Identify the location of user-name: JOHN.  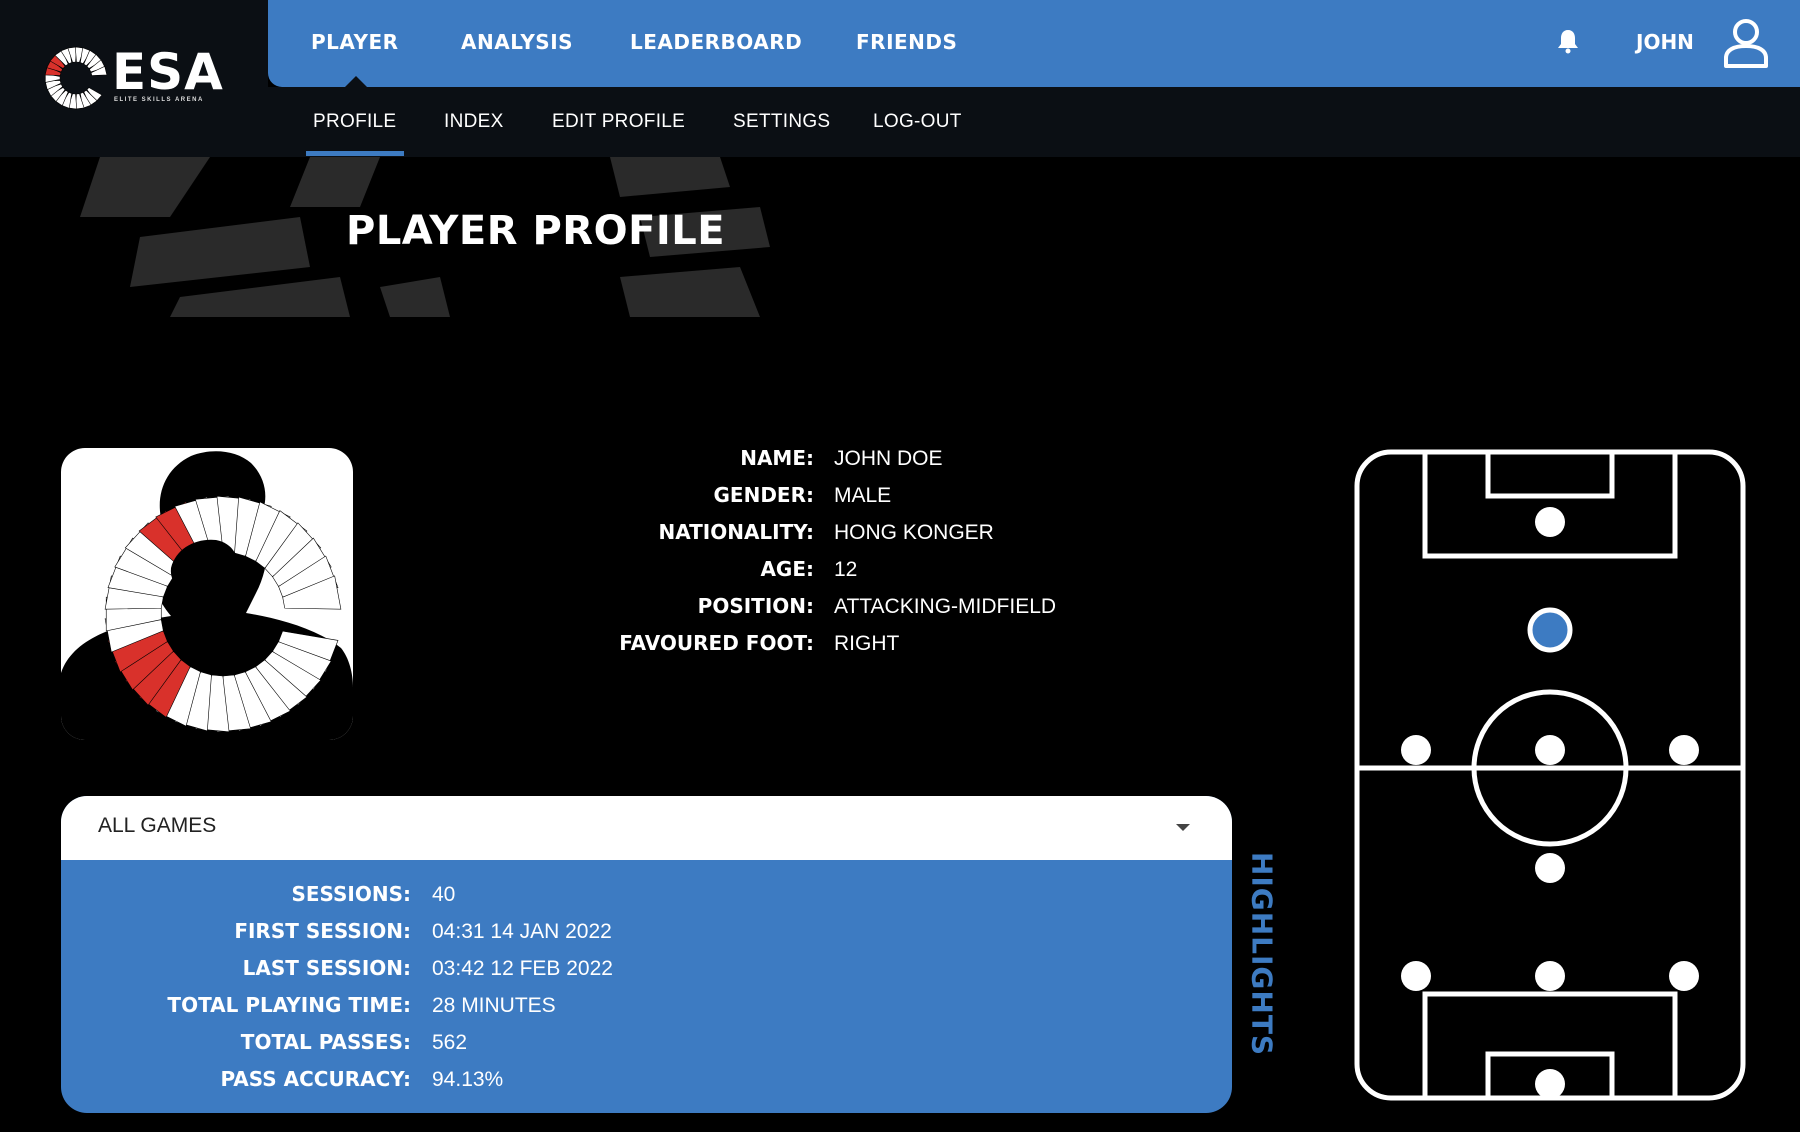
(1665, 42).